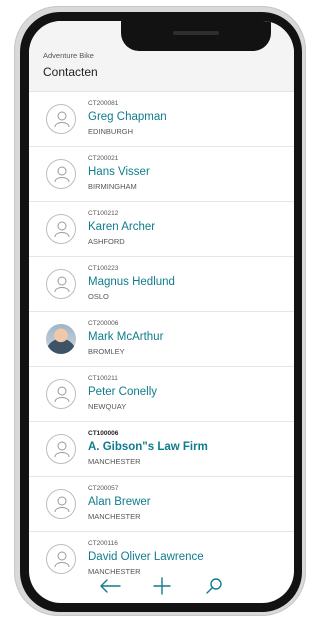 The image size is (320, 619). I want to click on contact-row: CT100006 A. Gibson"s Law Firm MANCHESTER, so click(161, 449).